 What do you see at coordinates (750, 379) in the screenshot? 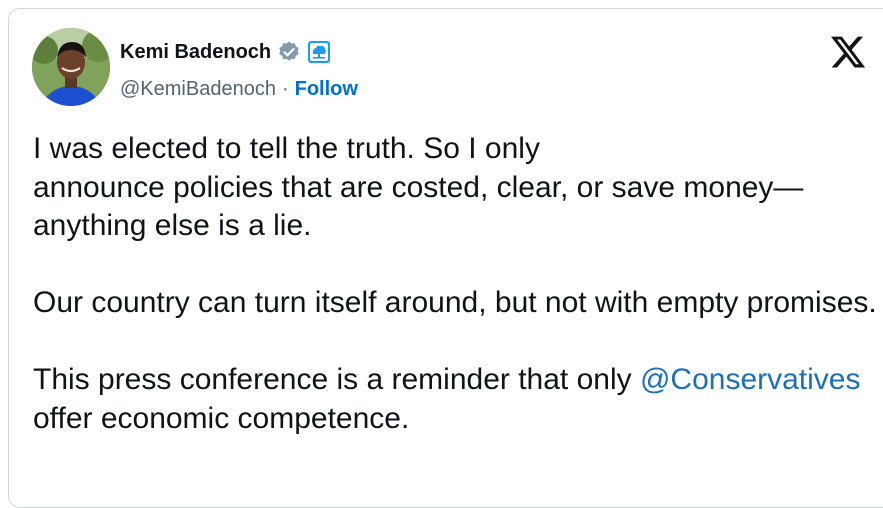
I see `conservatives-mention-link: @Conservatives` at bounding box center [750, 379].